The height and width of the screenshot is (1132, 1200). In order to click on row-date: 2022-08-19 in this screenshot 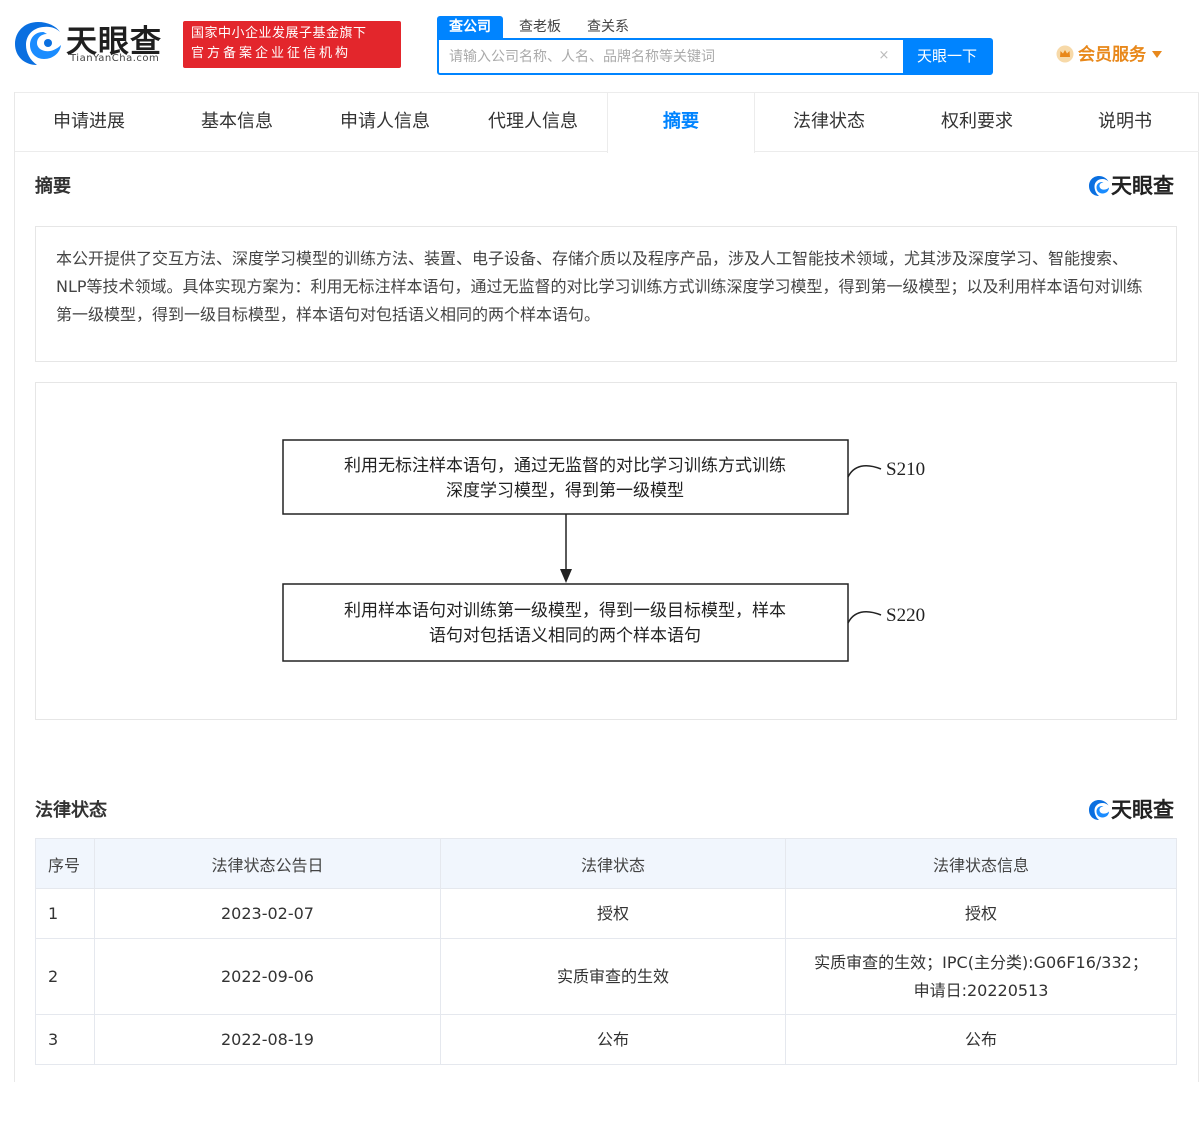, I will do `click(267, 1039)`.